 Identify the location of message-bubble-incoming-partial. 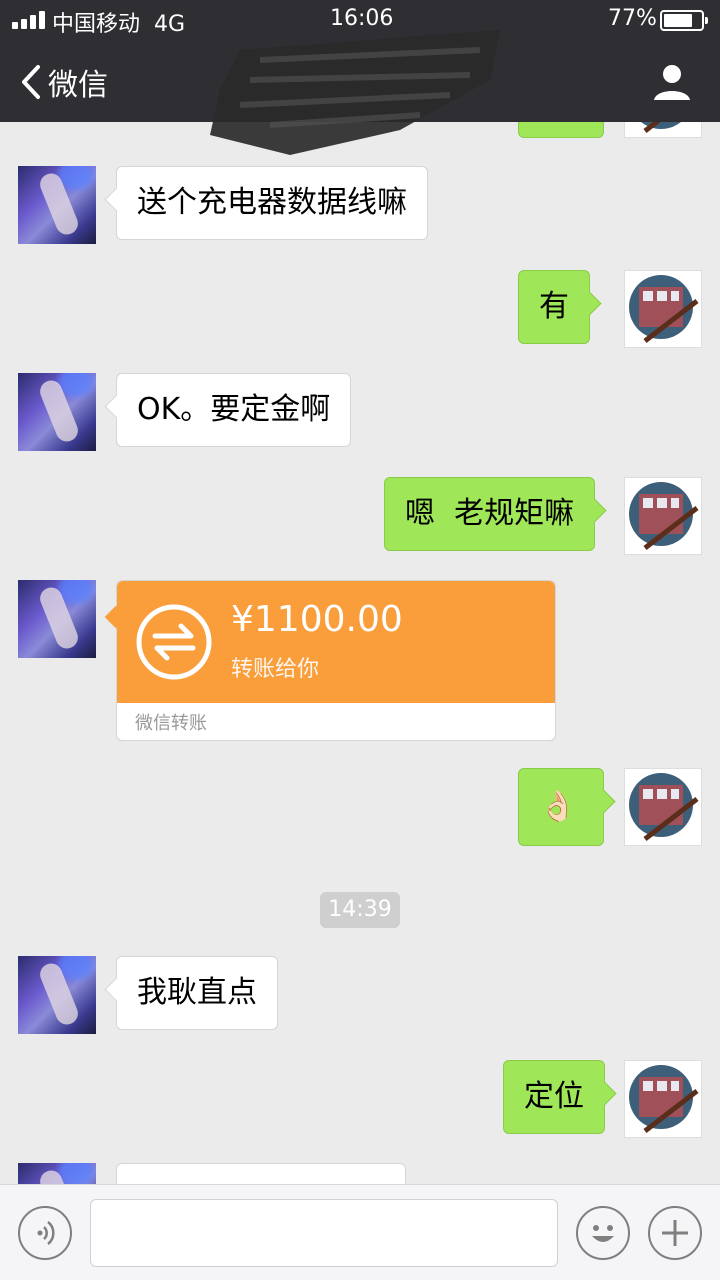
(261, 1173).